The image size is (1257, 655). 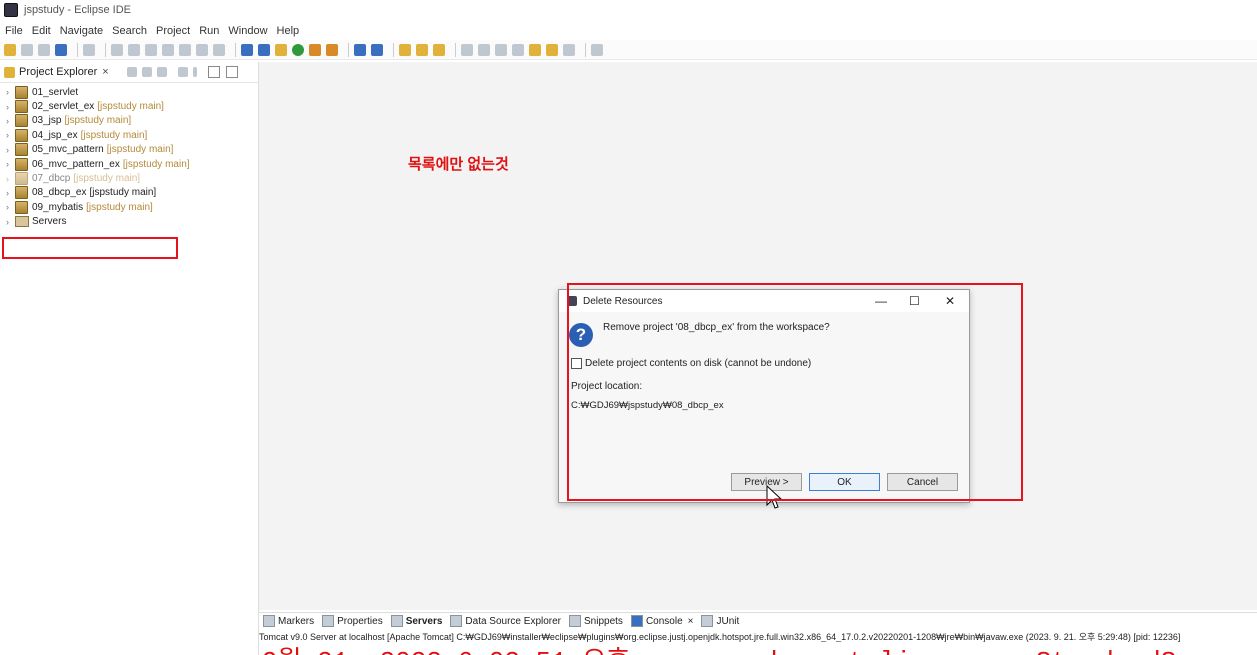 What do you see at coordinates (27, 49) in the screenshot?
I see `save-icon` at bounding box center [27, 49].